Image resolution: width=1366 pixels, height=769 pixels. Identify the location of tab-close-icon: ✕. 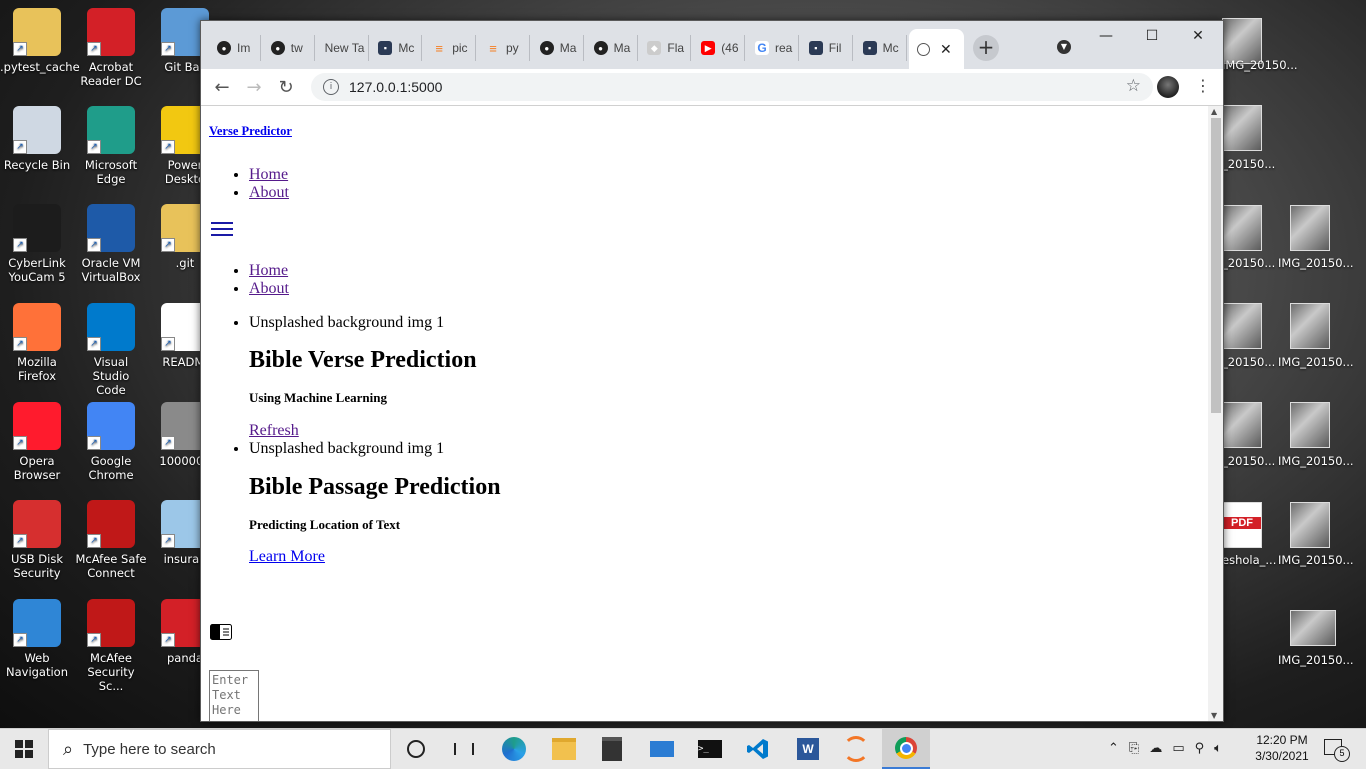
(946, 49).